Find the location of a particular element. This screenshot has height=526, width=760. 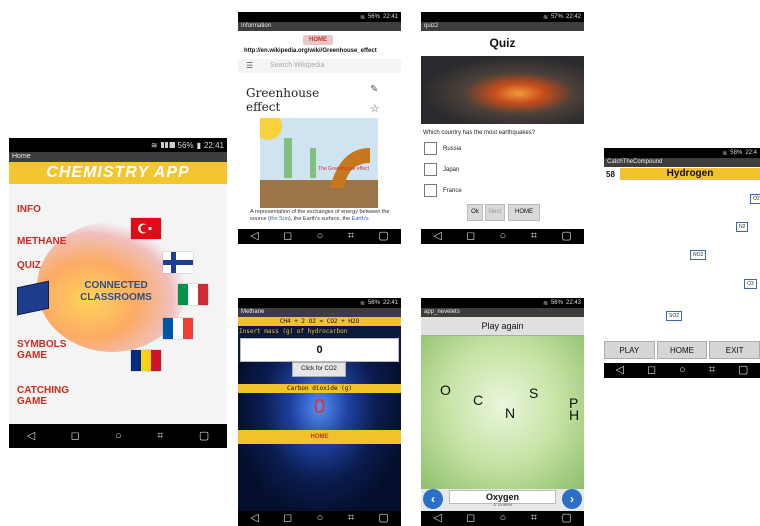

menu-item-methane: METHANE is located at coordinates (41, 241).